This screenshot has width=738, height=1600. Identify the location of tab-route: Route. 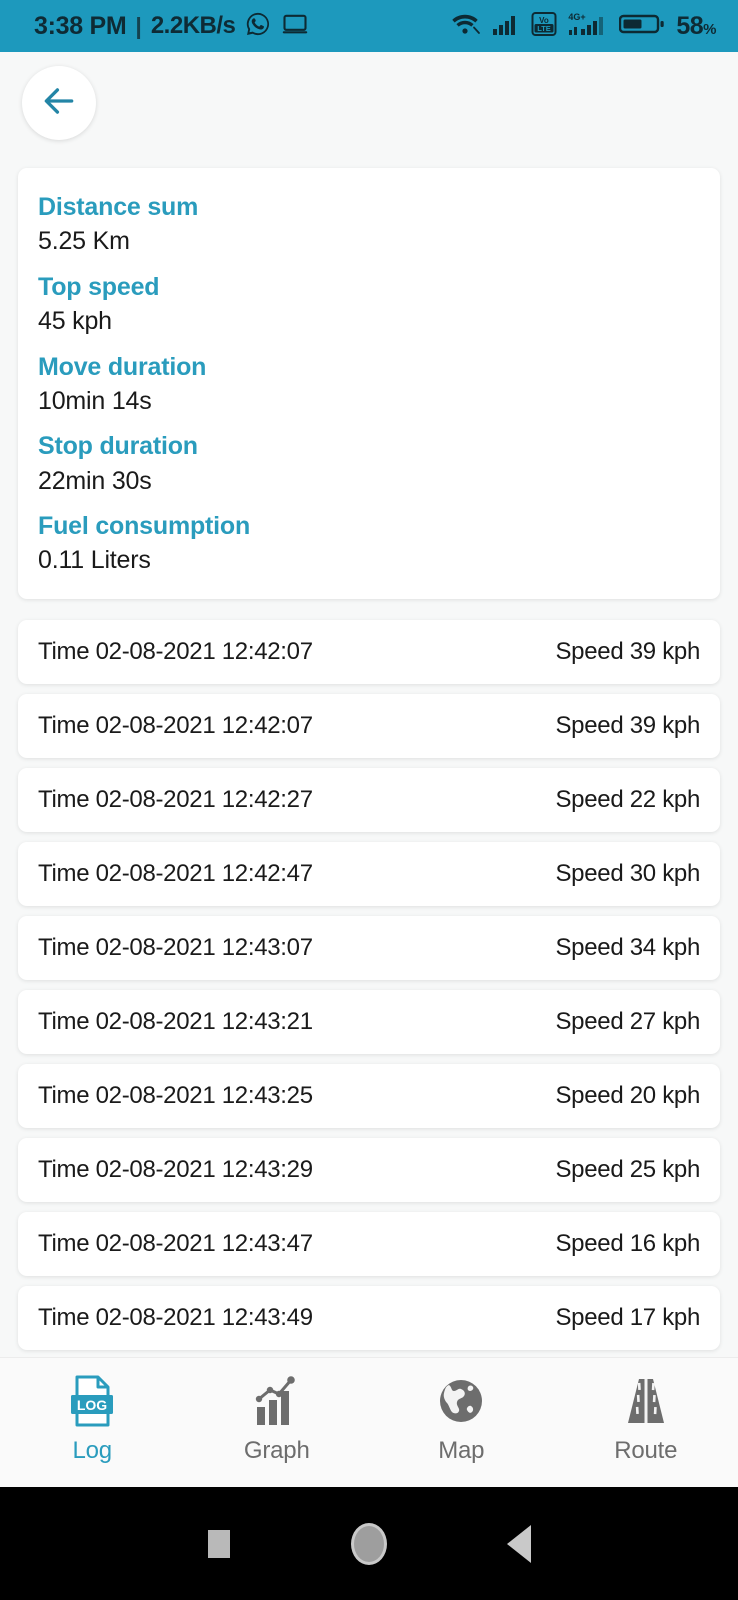
(646, 1418).